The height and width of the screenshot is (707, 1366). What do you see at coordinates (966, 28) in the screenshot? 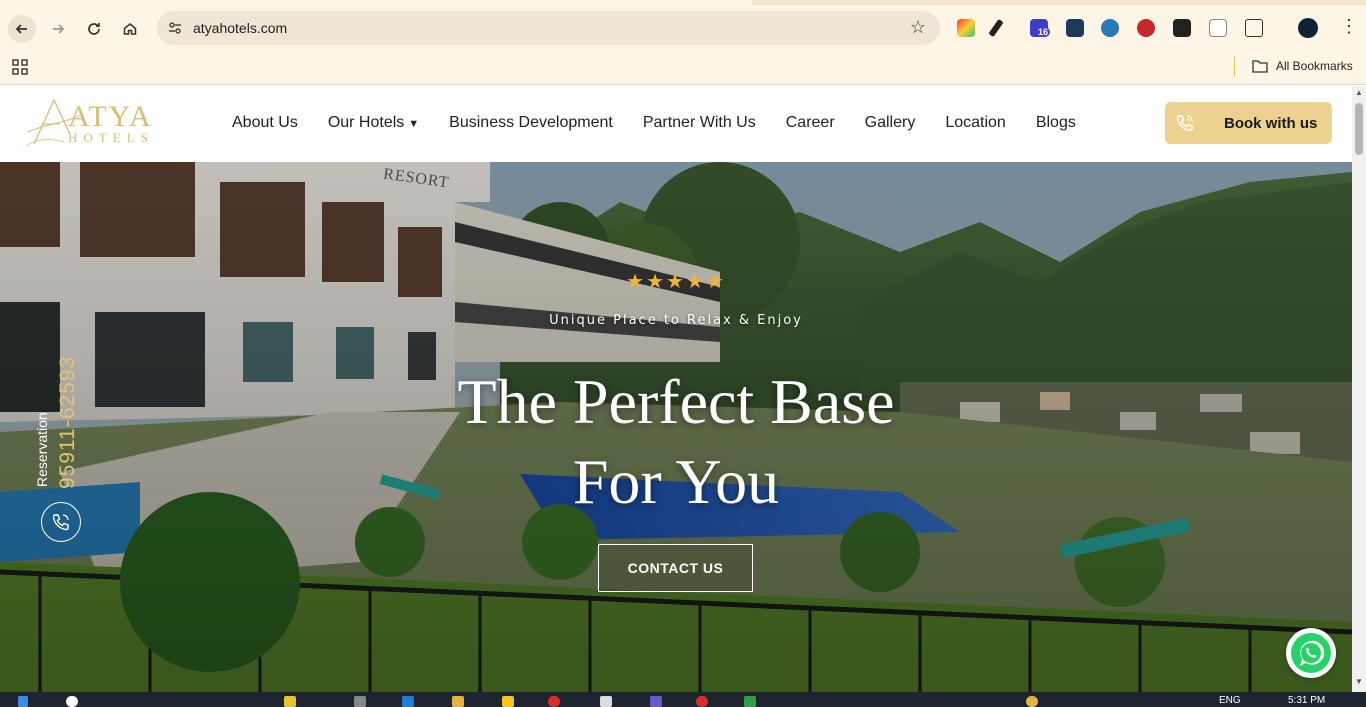
I see `color-picker-extension-icon` at bounding box center [966, 28].